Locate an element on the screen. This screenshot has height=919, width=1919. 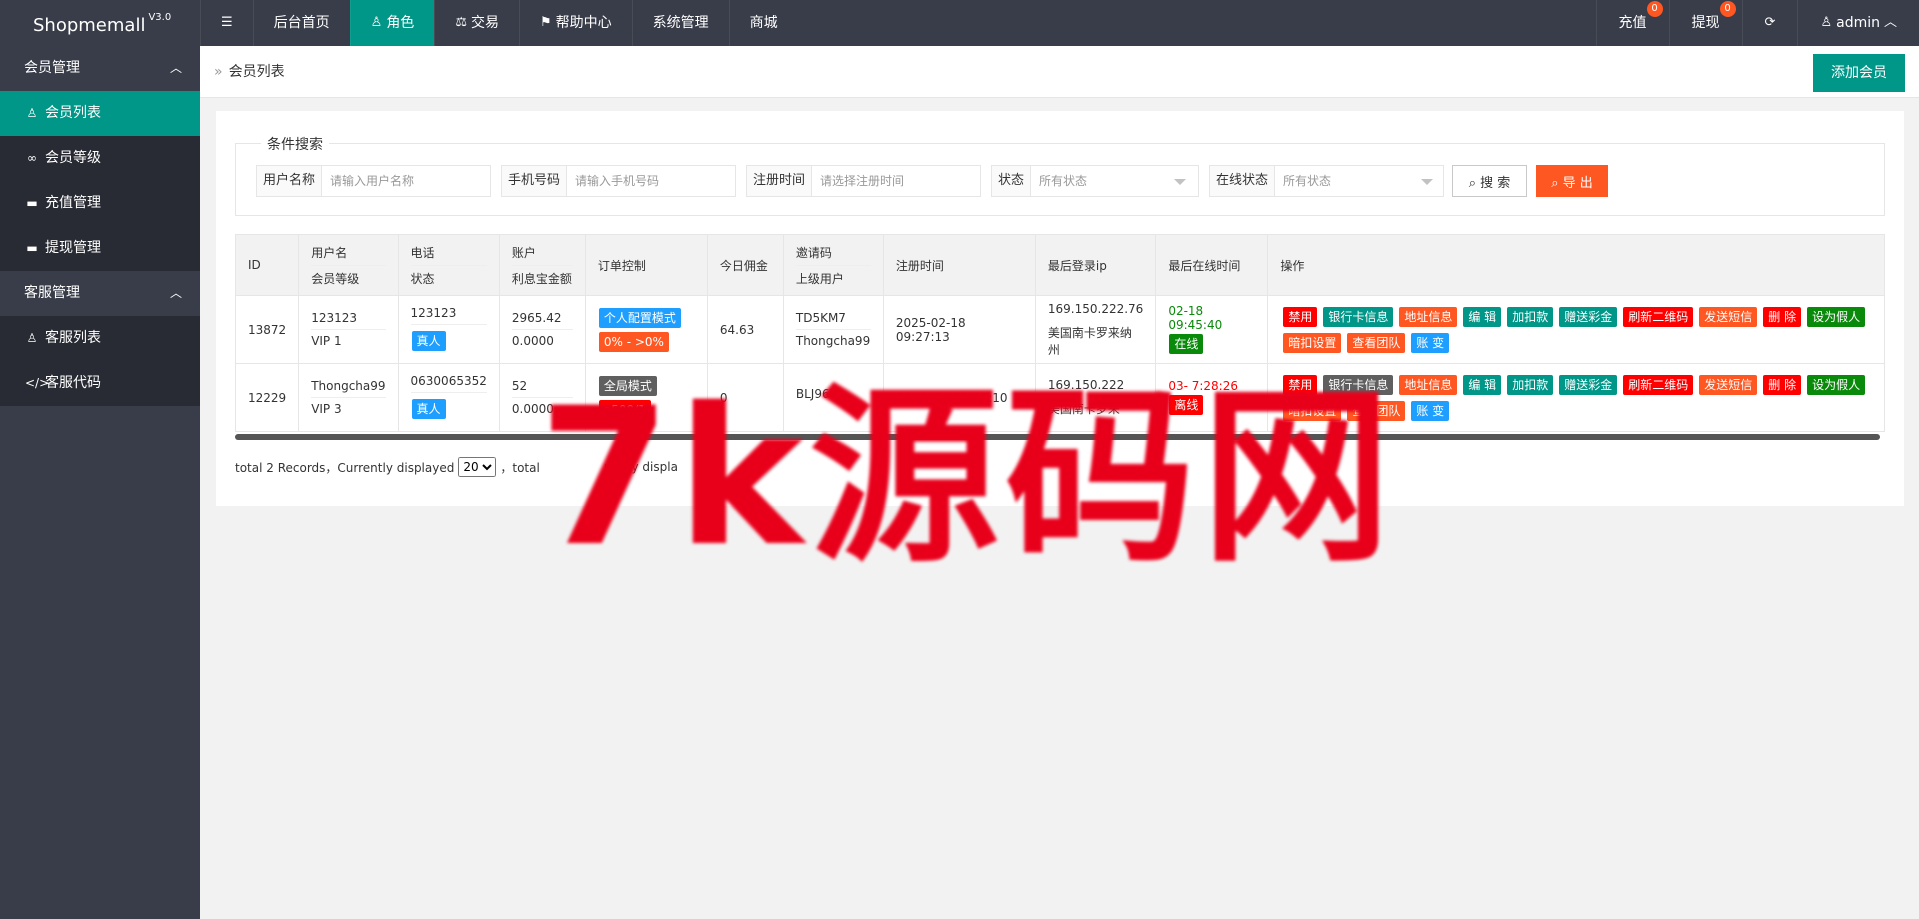
online-select: 所有状态 is located at coordinates (1359, 181).